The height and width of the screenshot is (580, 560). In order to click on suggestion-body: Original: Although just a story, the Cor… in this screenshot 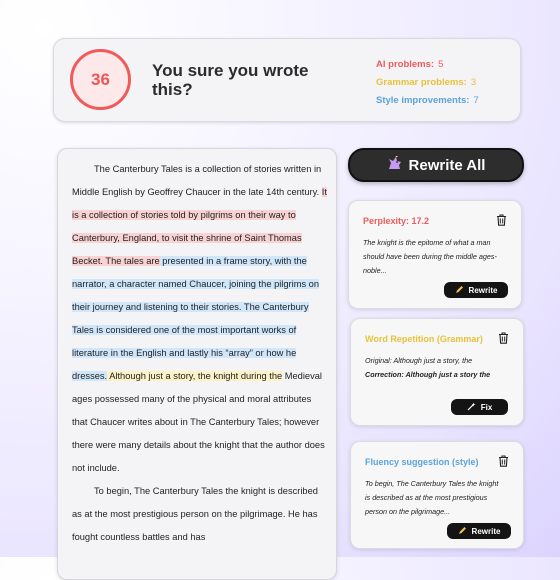, I will do `click(437, 368)`.